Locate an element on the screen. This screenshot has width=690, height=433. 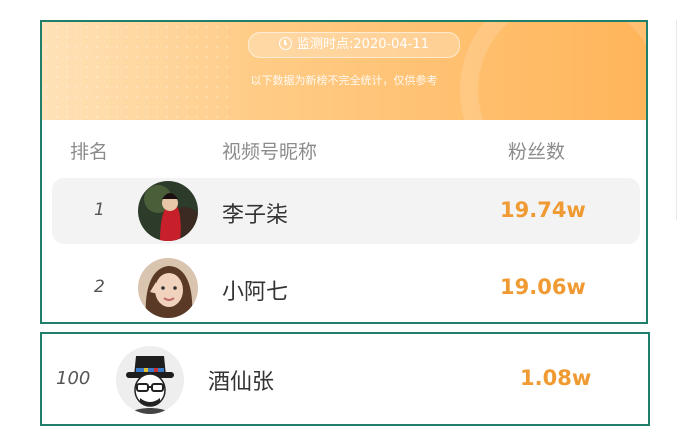
row-name: 李子柒 is located at coordinates (255, 215).